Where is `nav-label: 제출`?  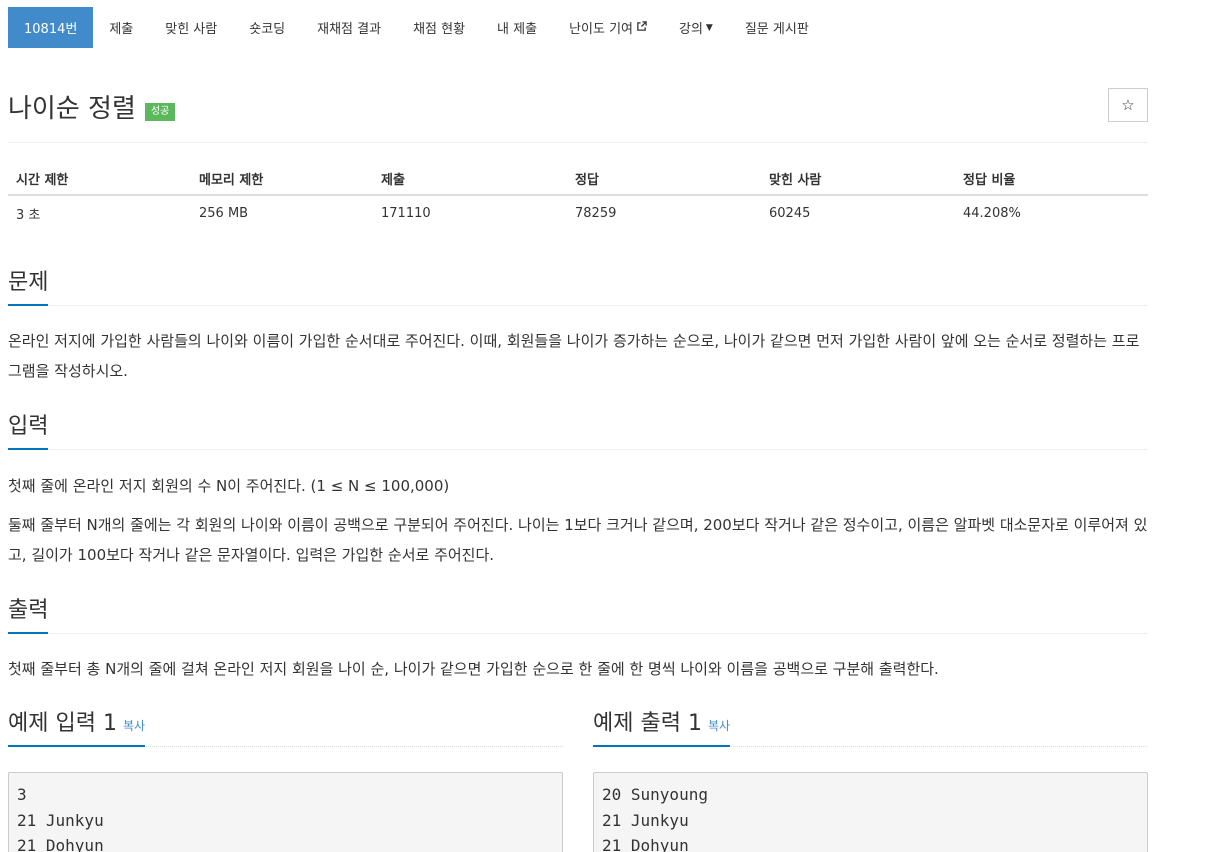 nav-label: 제출 is located at coordinates (121, 29).